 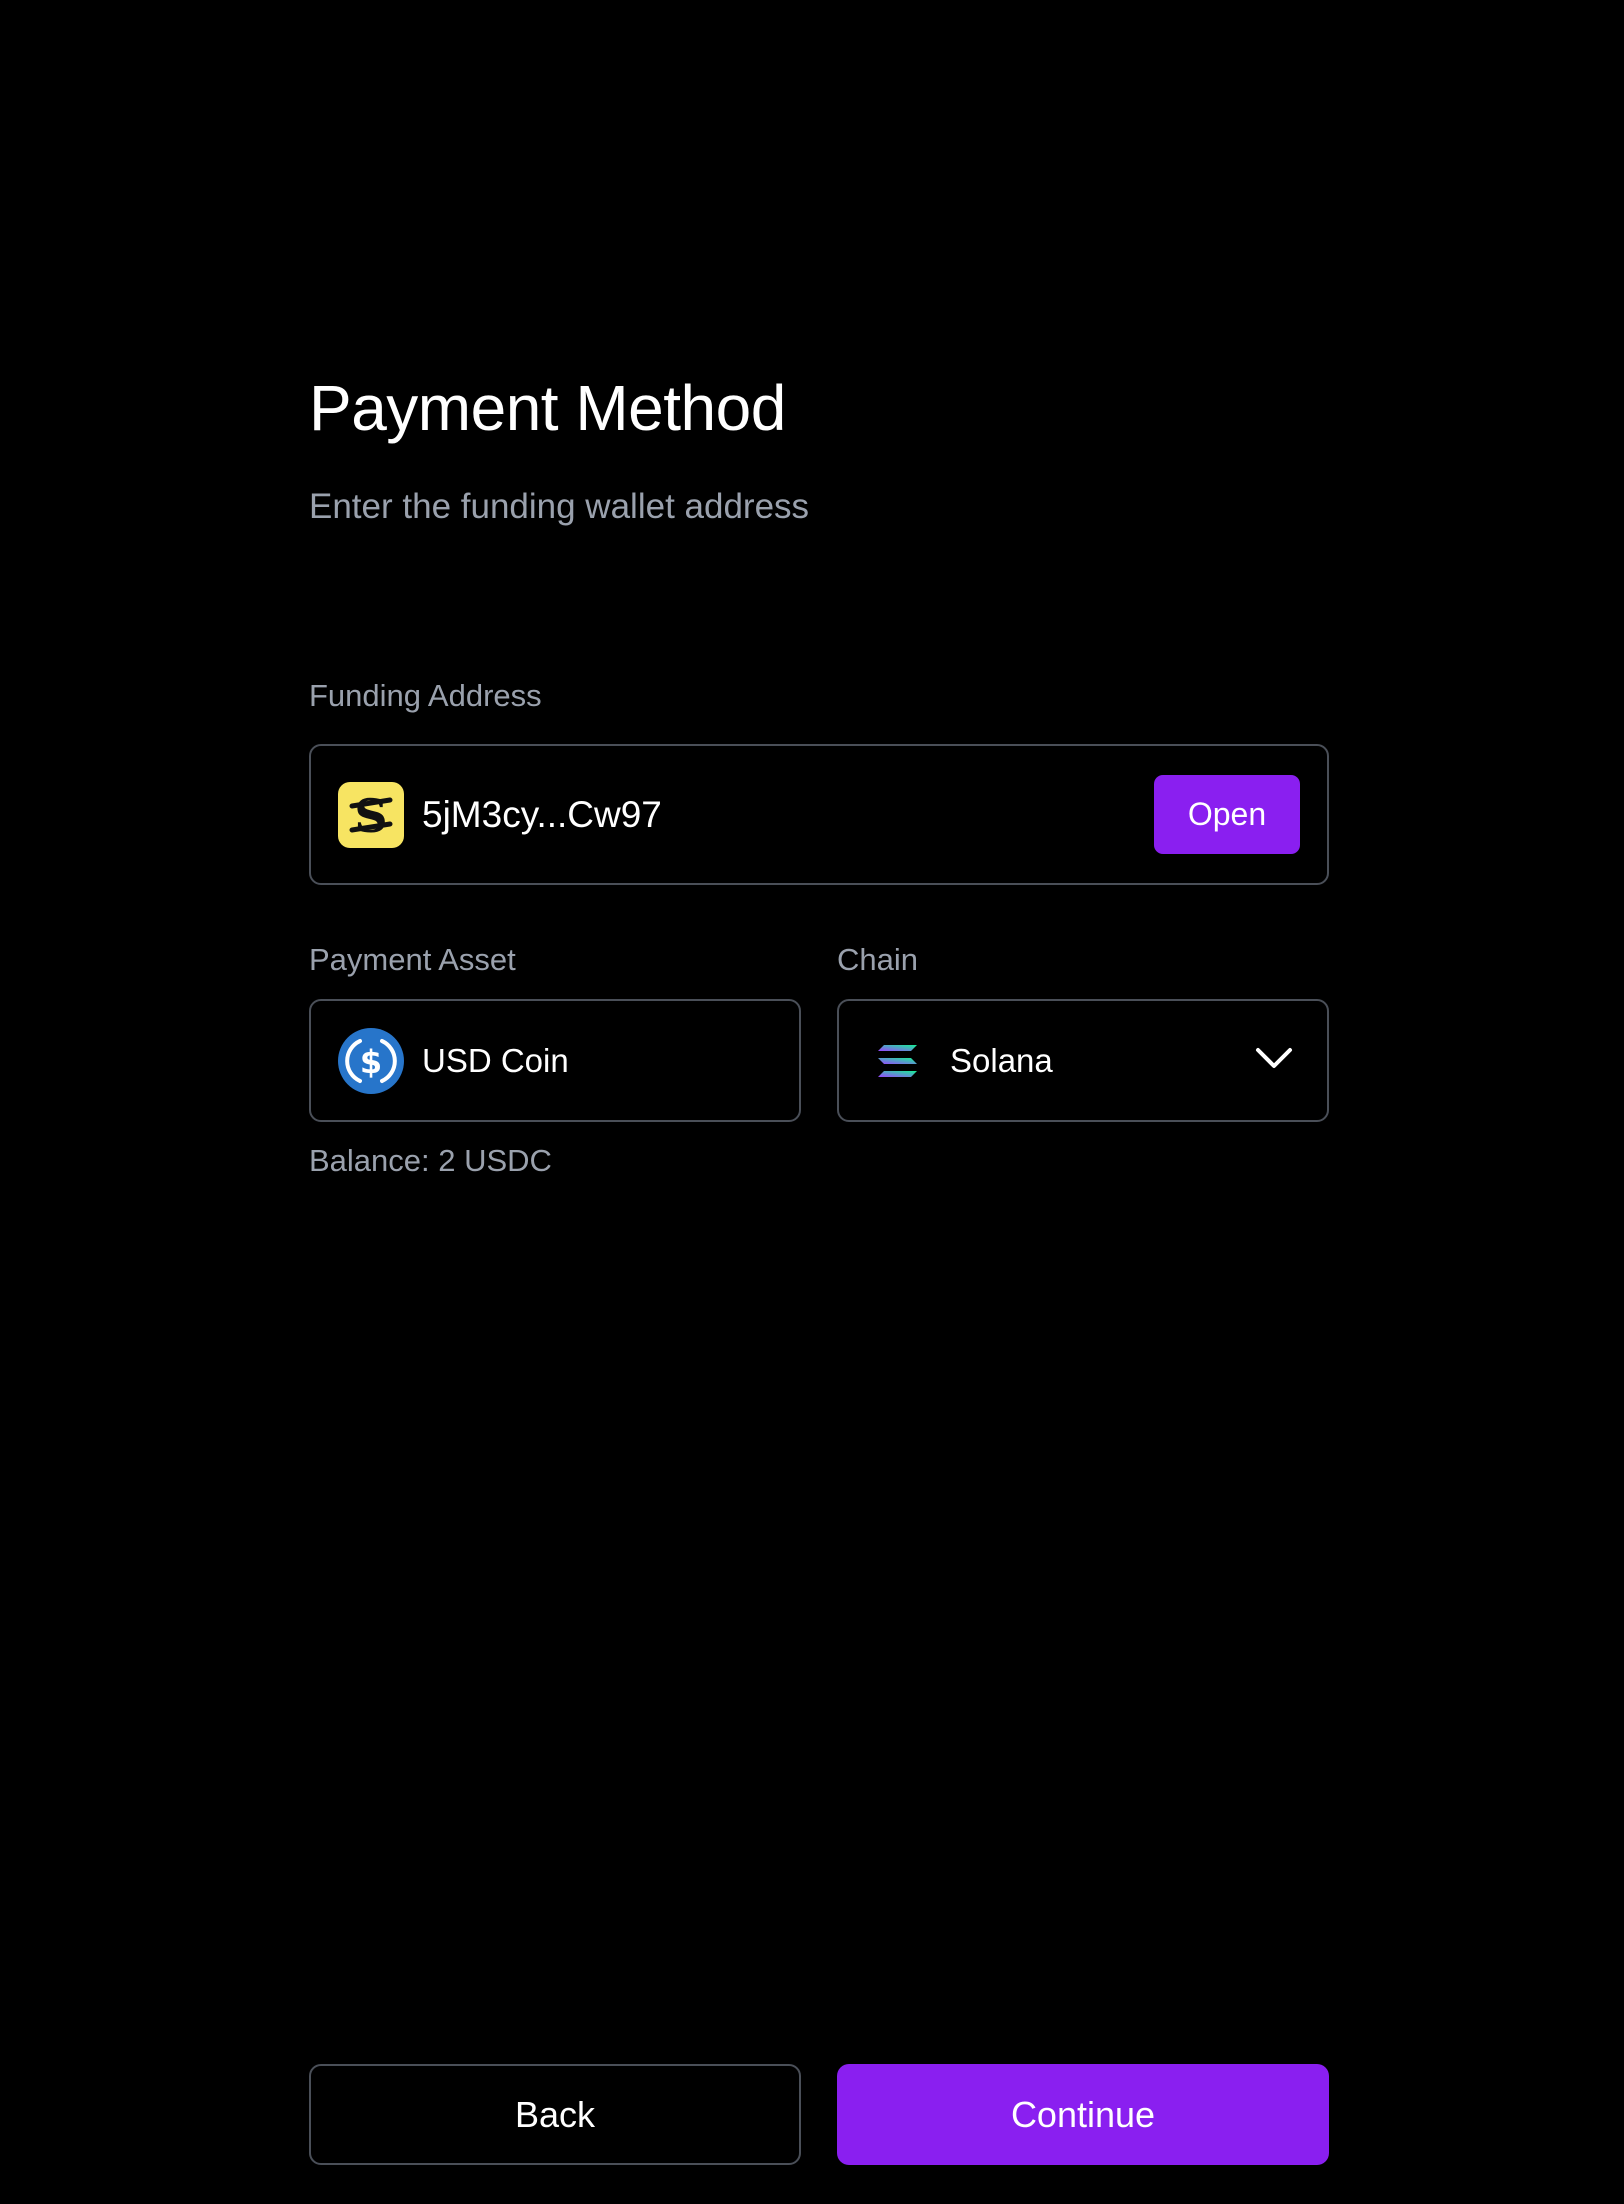 I want to click on chevron-down-icon, so click(x=1274, y=1058).